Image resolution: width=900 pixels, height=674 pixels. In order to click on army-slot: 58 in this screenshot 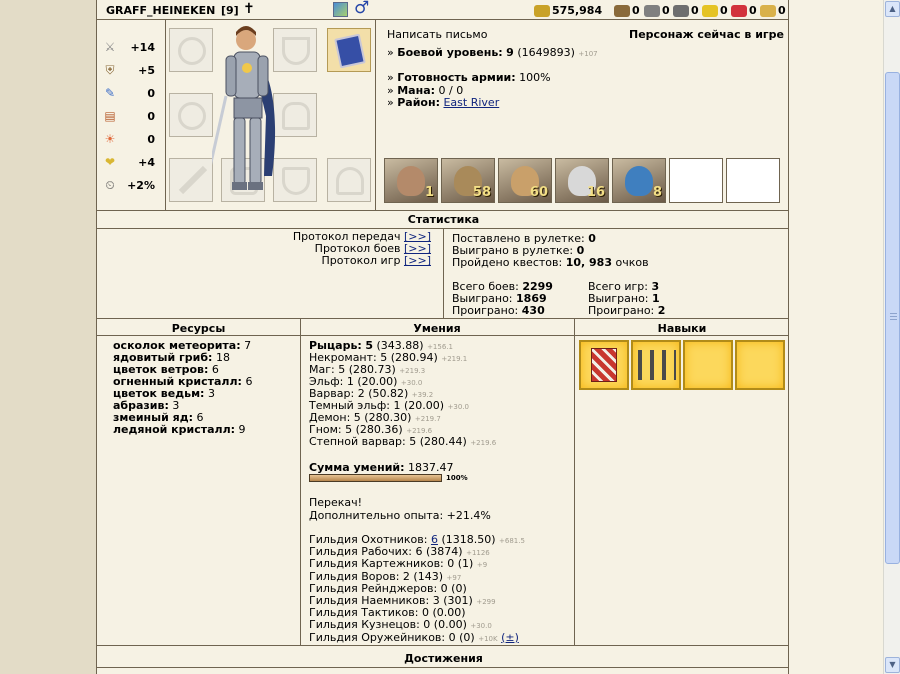, I will do `click(468, 180)`.